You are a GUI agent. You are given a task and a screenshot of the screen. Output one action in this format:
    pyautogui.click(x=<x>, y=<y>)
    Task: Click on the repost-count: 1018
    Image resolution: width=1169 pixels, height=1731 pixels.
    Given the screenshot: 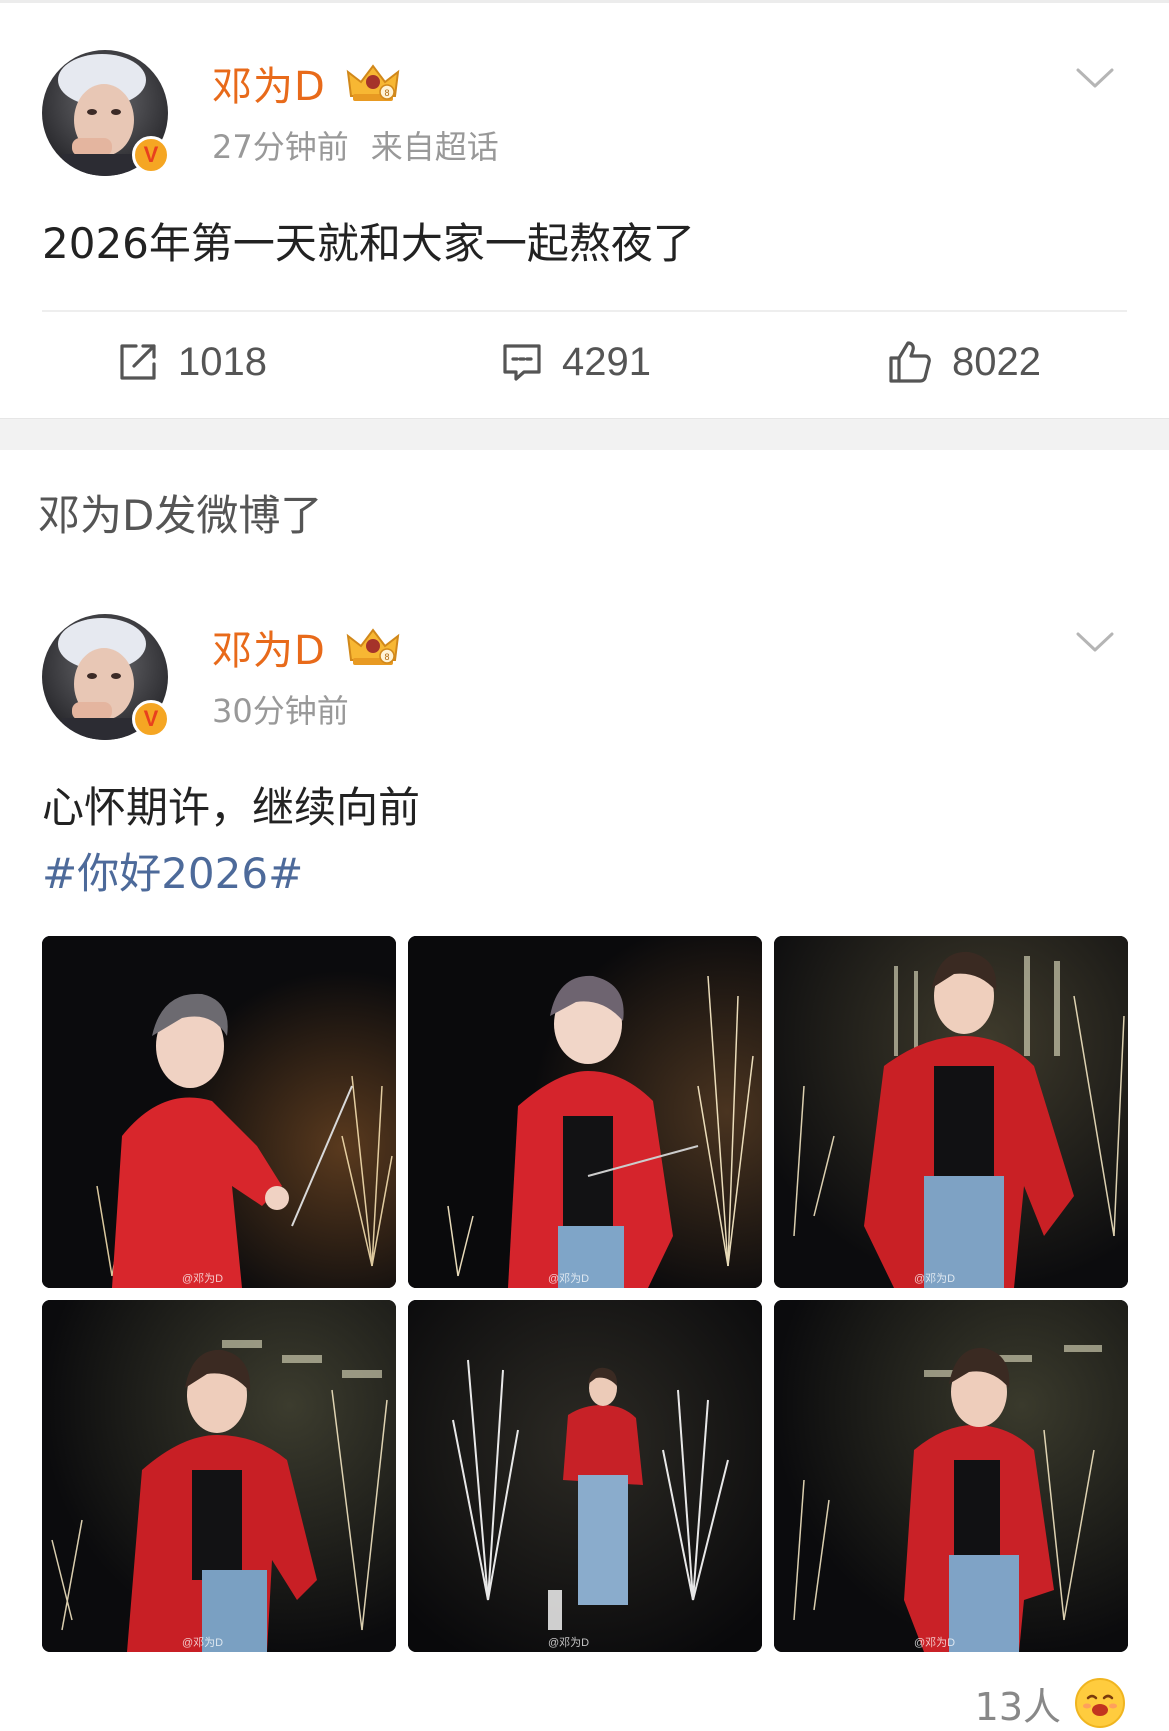 What is the action you would take?
    pyautogui.click(x=222, y=361)
    